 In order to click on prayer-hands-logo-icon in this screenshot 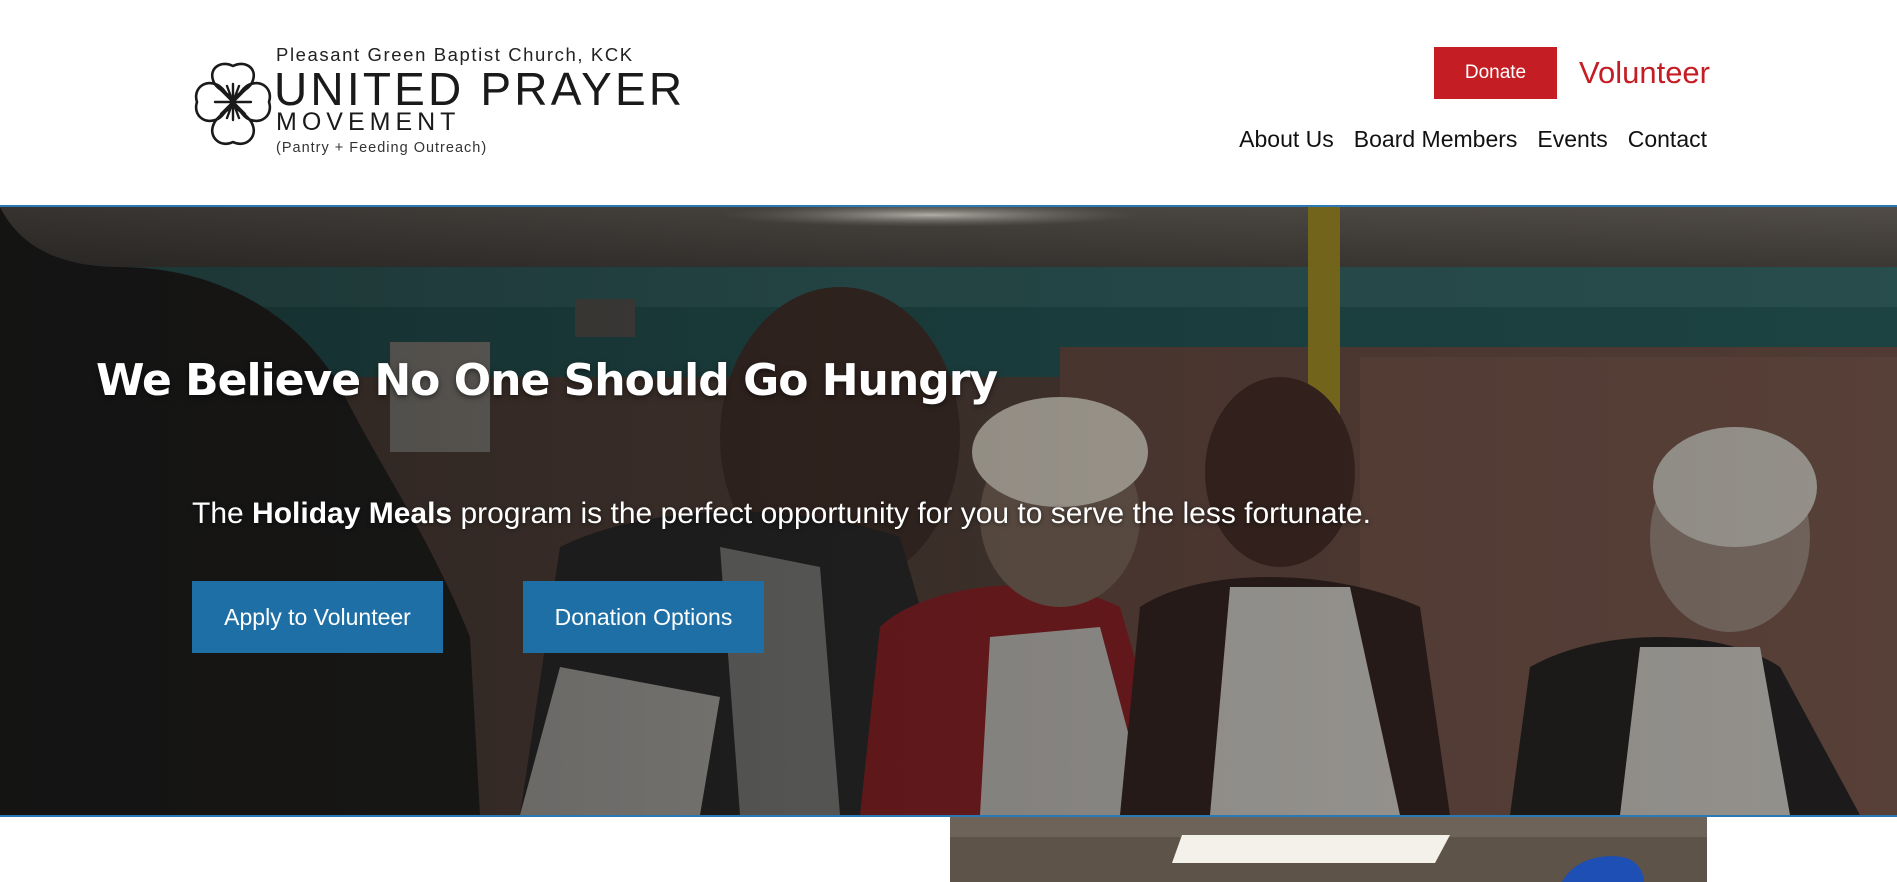, I will do `click(233, 104)`.